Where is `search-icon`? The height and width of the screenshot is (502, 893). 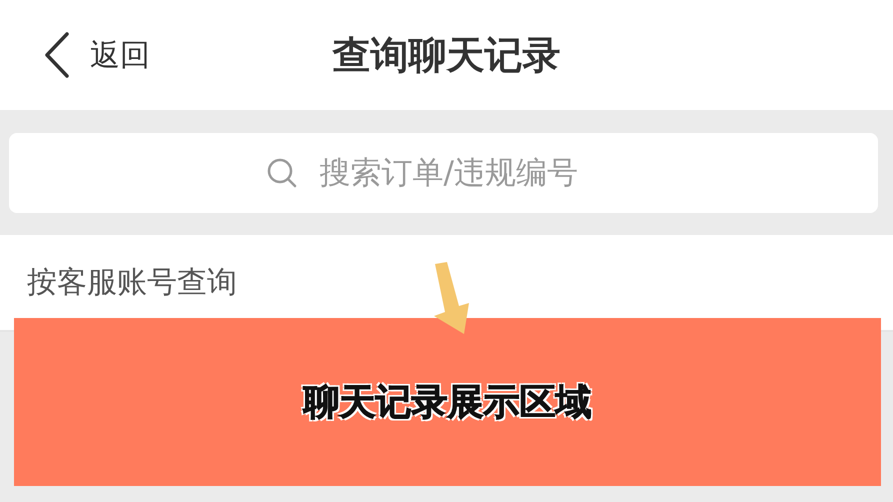
search-icon is located at coordinates (282, 172).